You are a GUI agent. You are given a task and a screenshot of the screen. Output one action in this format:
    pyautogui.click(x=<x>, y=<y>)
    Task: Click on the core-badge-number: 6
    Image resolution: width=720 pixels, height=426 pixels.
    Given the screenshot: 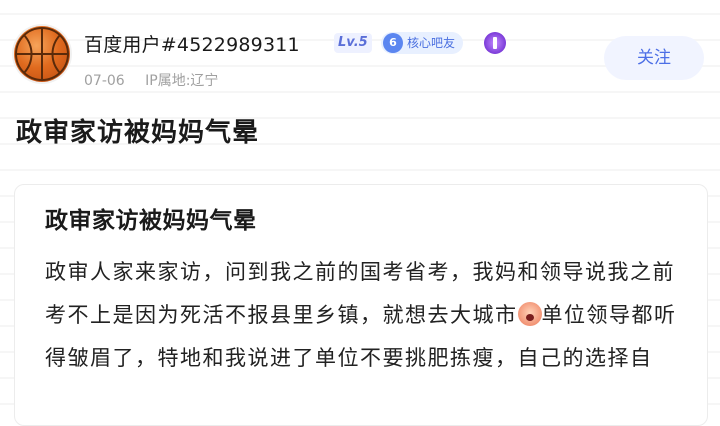 What is the action you would take?
    pyautogui.click(x=393, y=43)
    